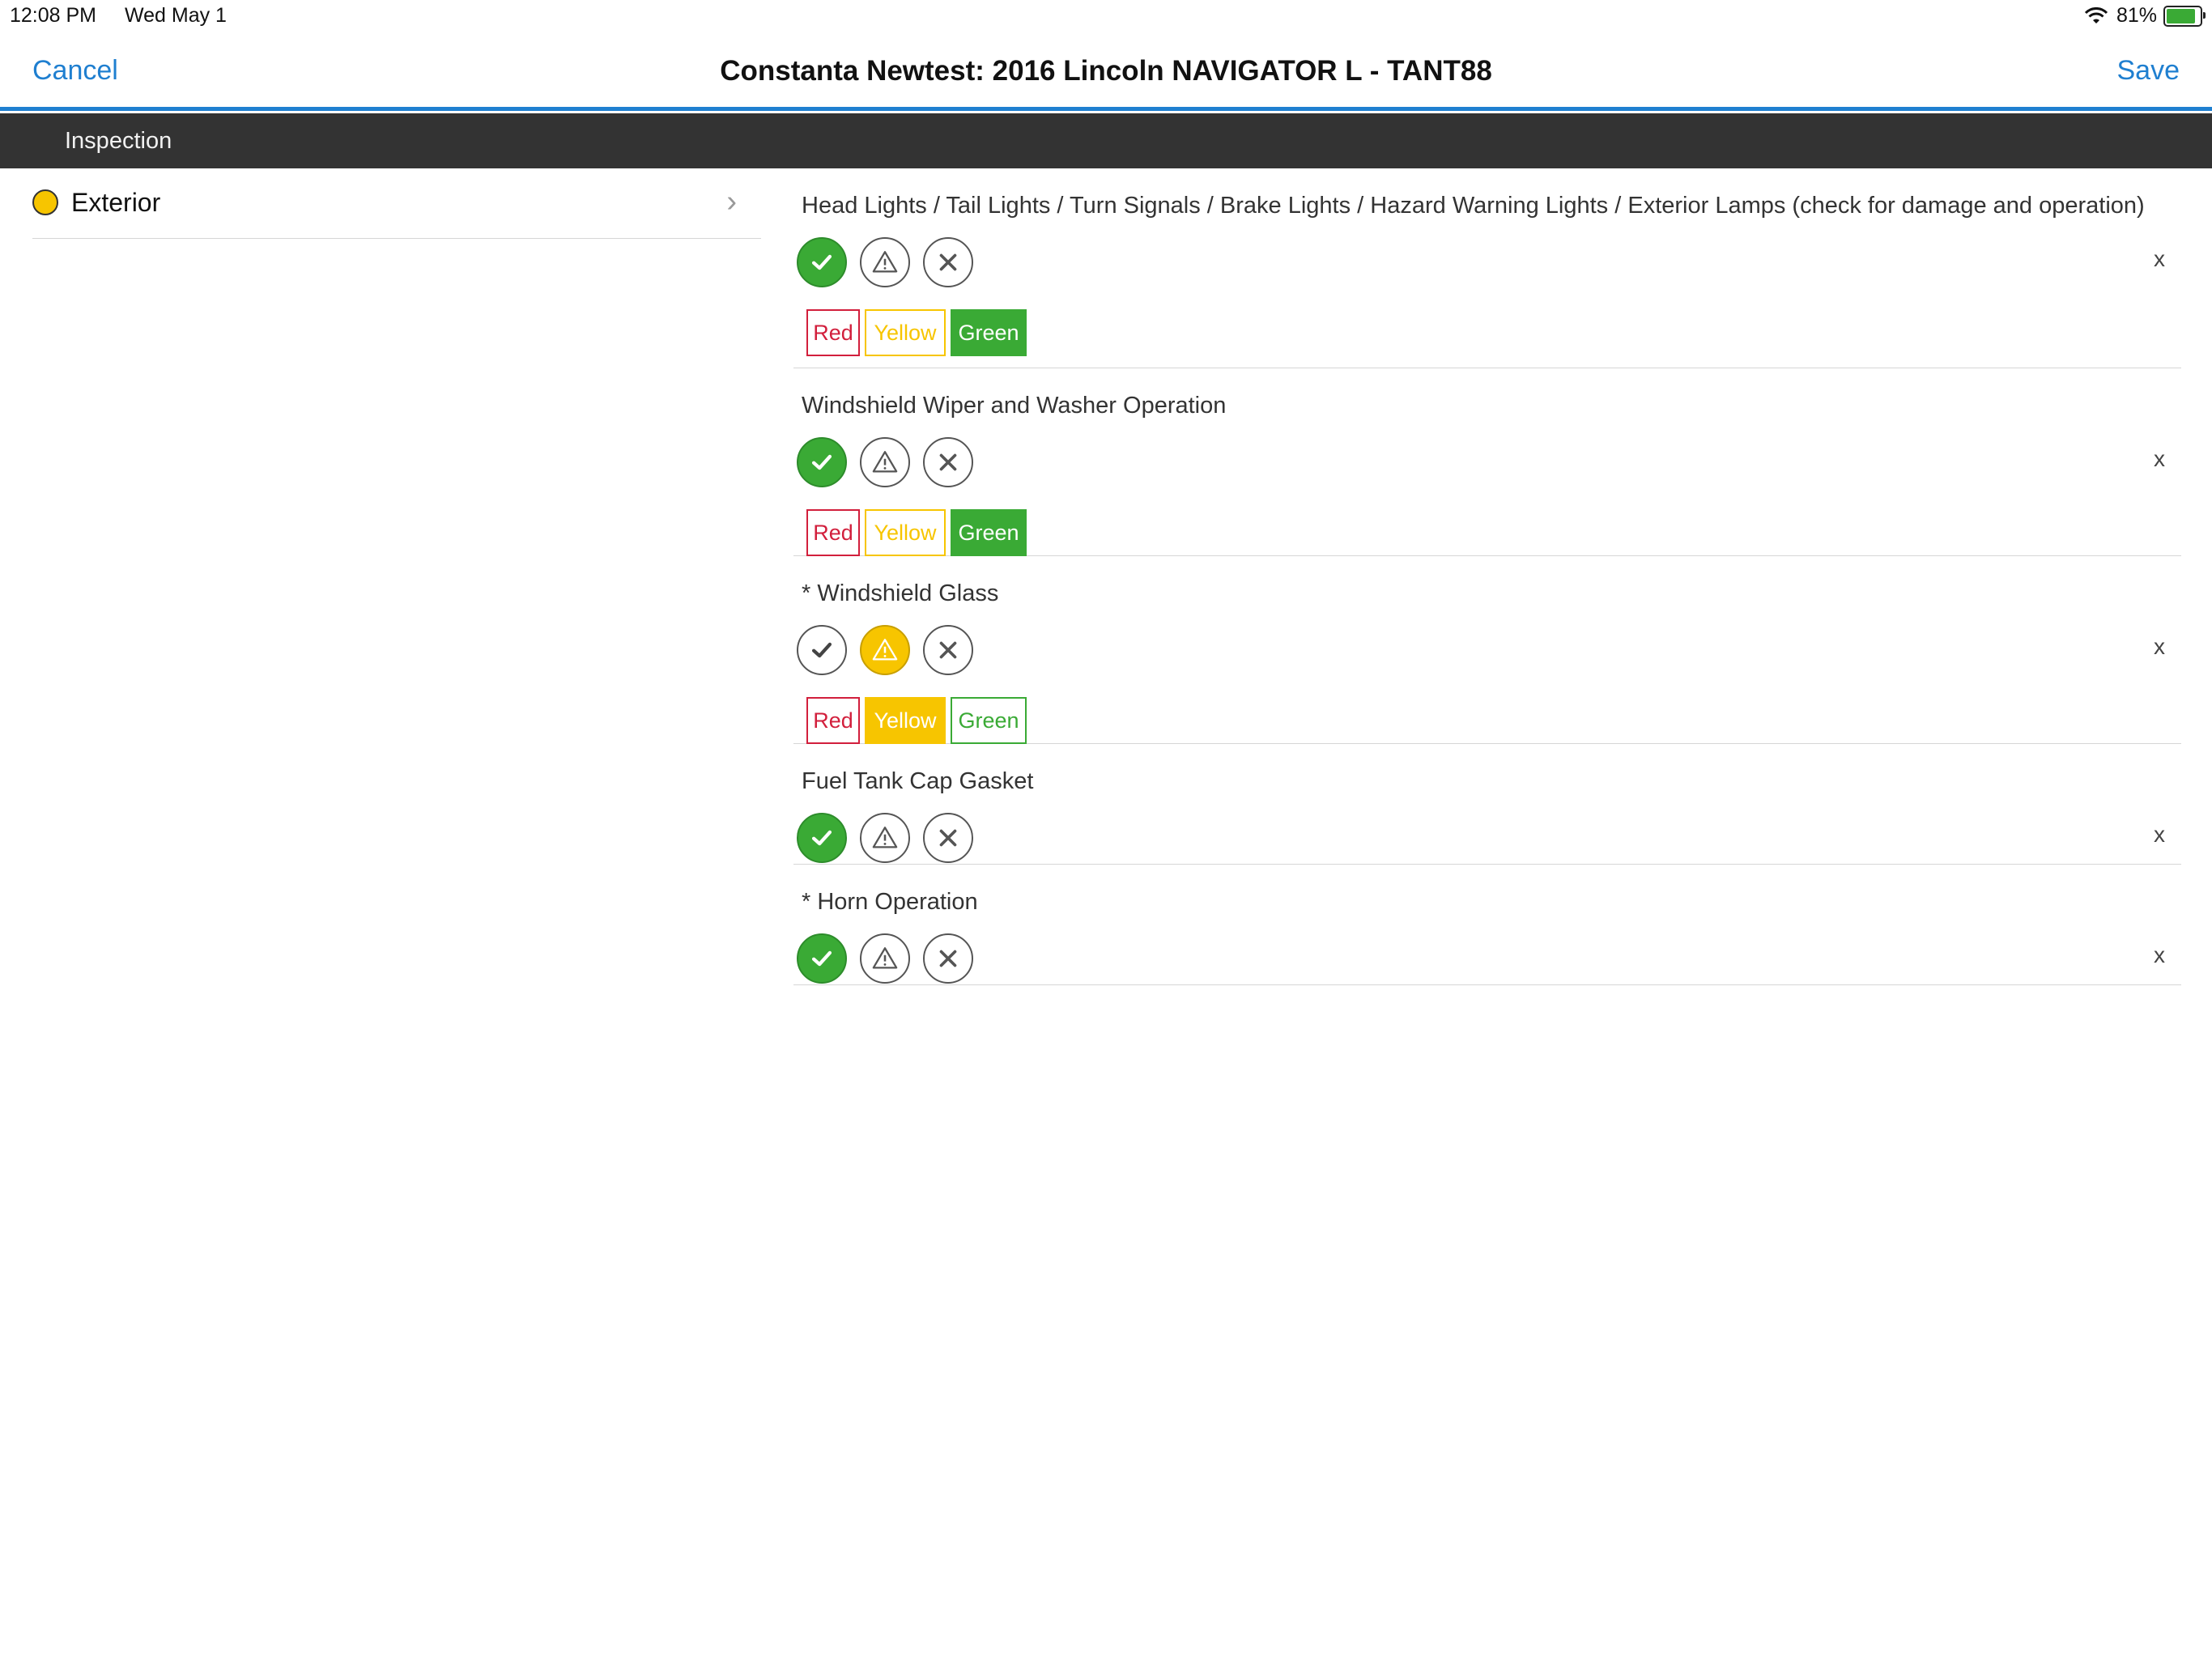  I want to click on status-time: 12:08 PM, so click(54, 15).